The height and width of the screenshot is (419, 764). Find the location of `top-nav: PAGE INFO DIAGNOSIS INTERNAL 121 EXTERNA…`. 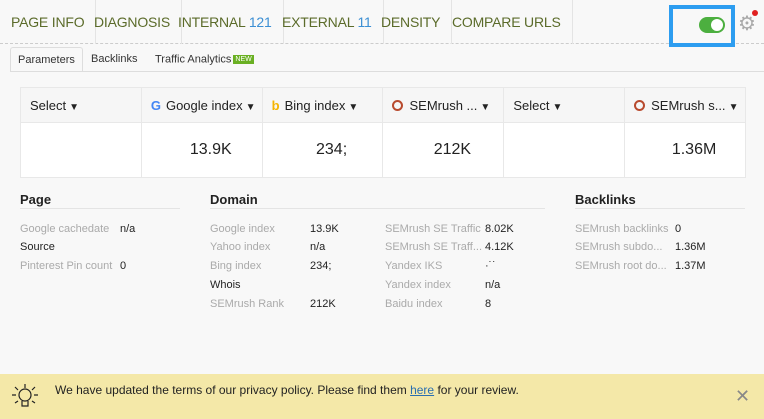

top-nav: PAGE INFO DIAGNOSIS INTERNAL 121 EXTERNA… is located at coordinates (382, 23).